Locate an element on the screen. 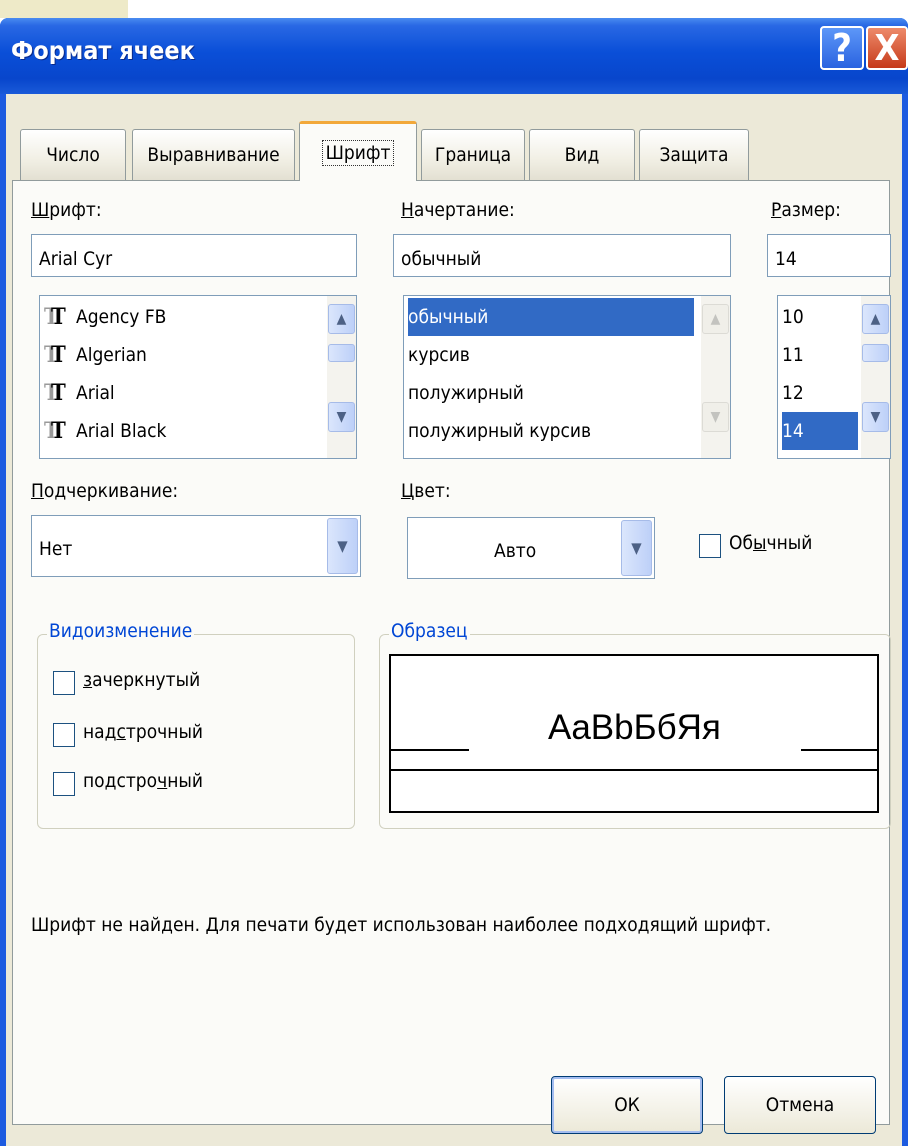 This screenshot has width=908, height=1146. size-label: Размер: is located at coordinates (806, 210).